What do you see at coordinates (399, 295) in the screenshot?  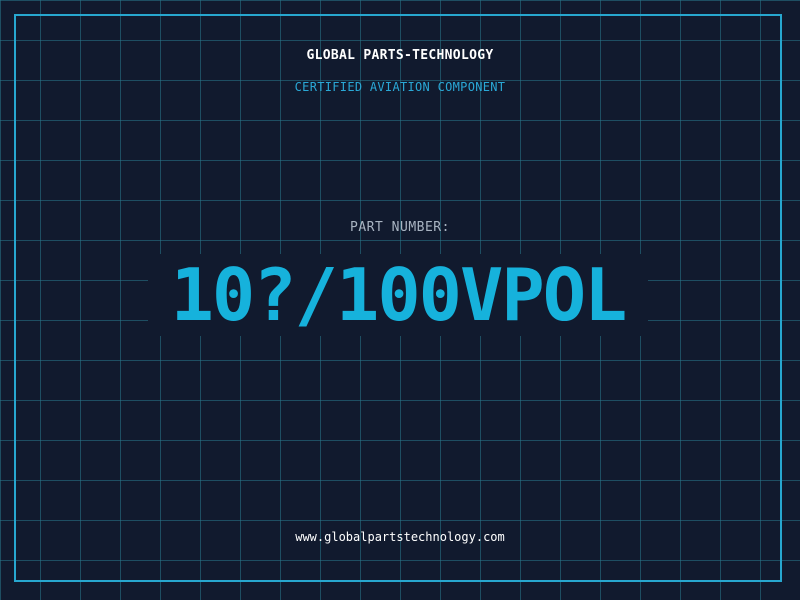 I see `part-number-value: 10?/100VPOL` at bounding box center [399, 295].